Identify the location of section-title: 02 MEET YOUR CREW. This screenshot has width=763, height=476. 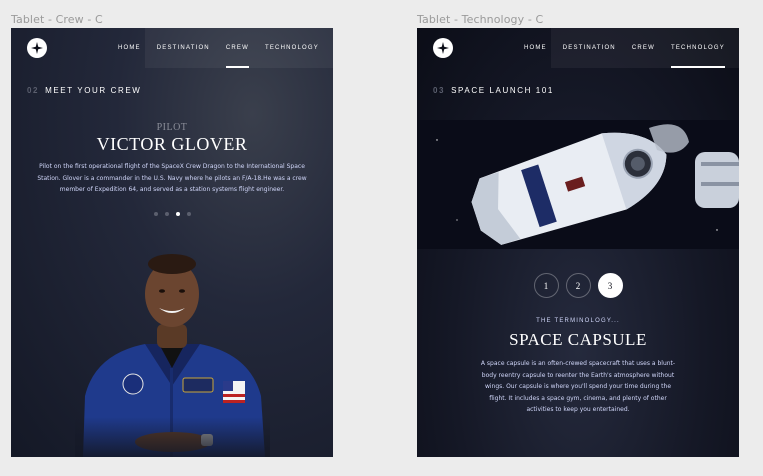
(84, 90).